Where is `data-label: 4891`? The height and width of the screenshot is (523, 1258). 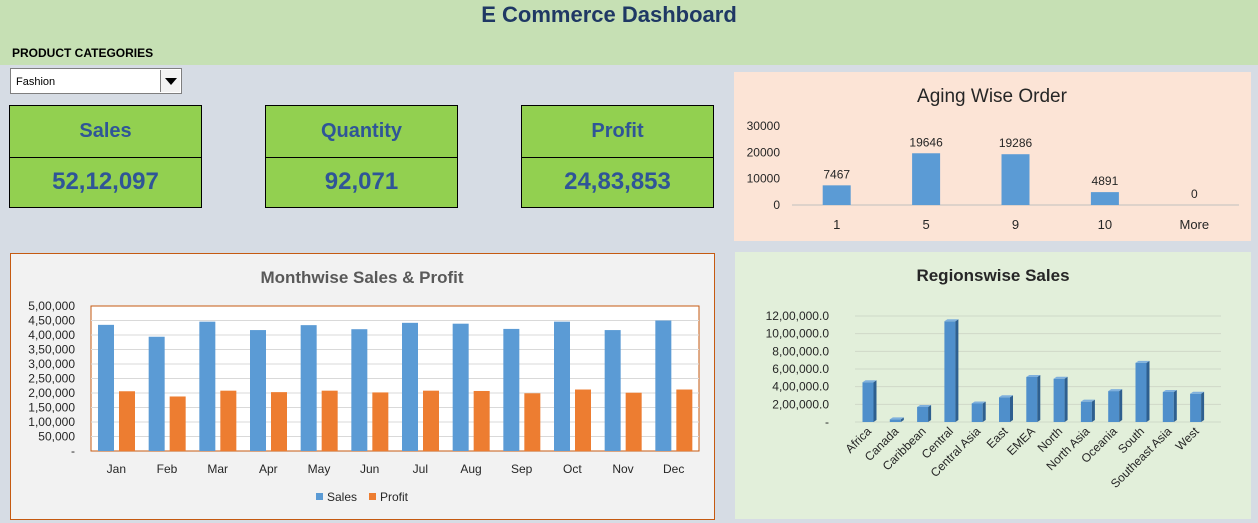
data-label: 4891 is located at coordinates (1105, 181).